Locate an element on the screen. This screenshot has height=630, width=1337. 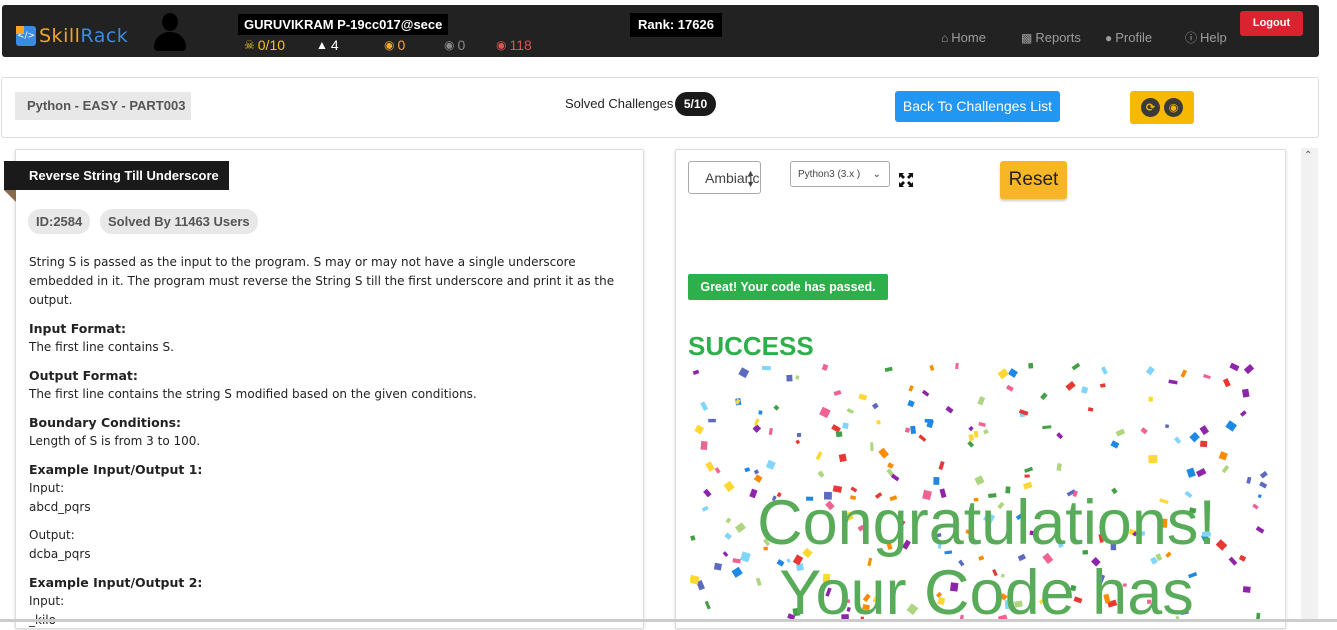
user-stats: ☠ 0/10 ▲ 4 ◉ 0 ◉ 0 ◉ 118 is located at coordinates (395, 45).